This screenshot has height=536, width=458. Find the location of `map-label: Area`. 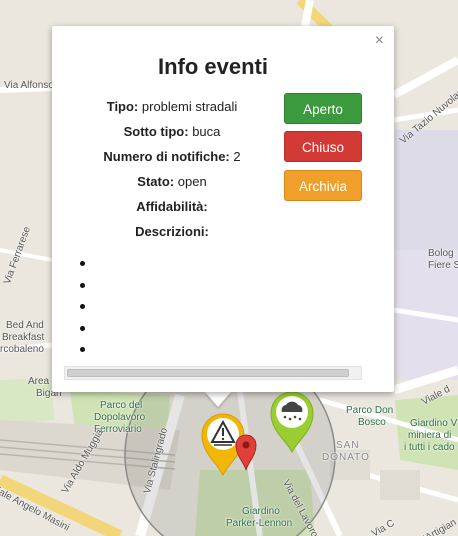

map-label: Area is located at coordinates (39, 381).